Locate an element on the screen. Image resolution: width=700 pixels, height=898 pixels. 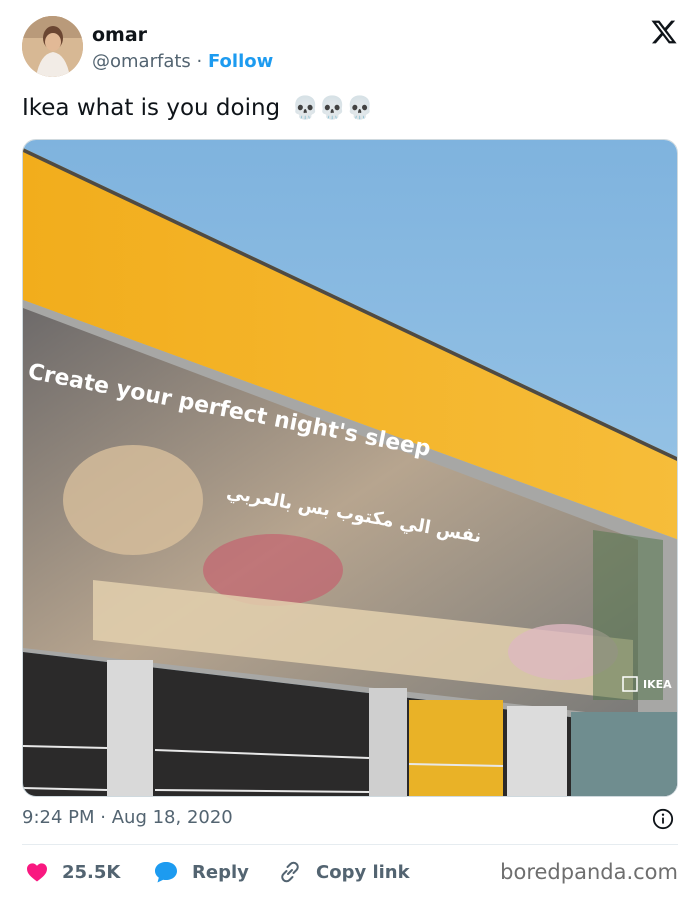
handle-line: @omarfats · Follow is located at coordinates (182, 62).